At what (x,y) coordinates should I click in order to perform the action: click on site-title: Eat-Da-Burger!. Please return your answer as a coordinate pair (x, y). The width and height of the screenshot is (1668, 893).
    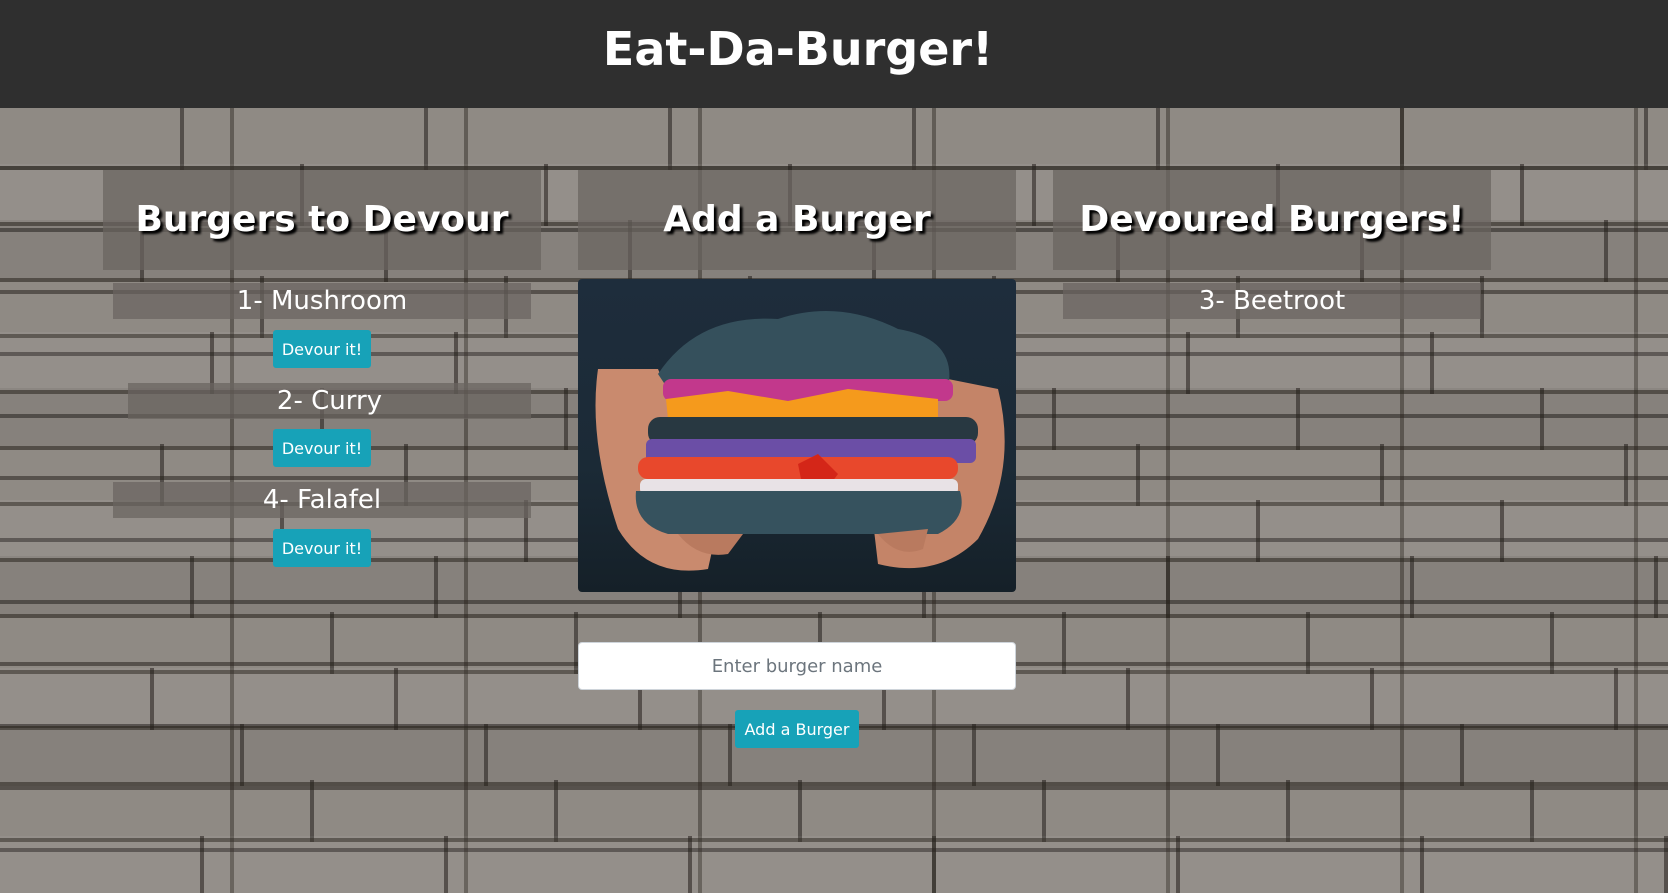
    Looking at the image, I should click on (798, 49).